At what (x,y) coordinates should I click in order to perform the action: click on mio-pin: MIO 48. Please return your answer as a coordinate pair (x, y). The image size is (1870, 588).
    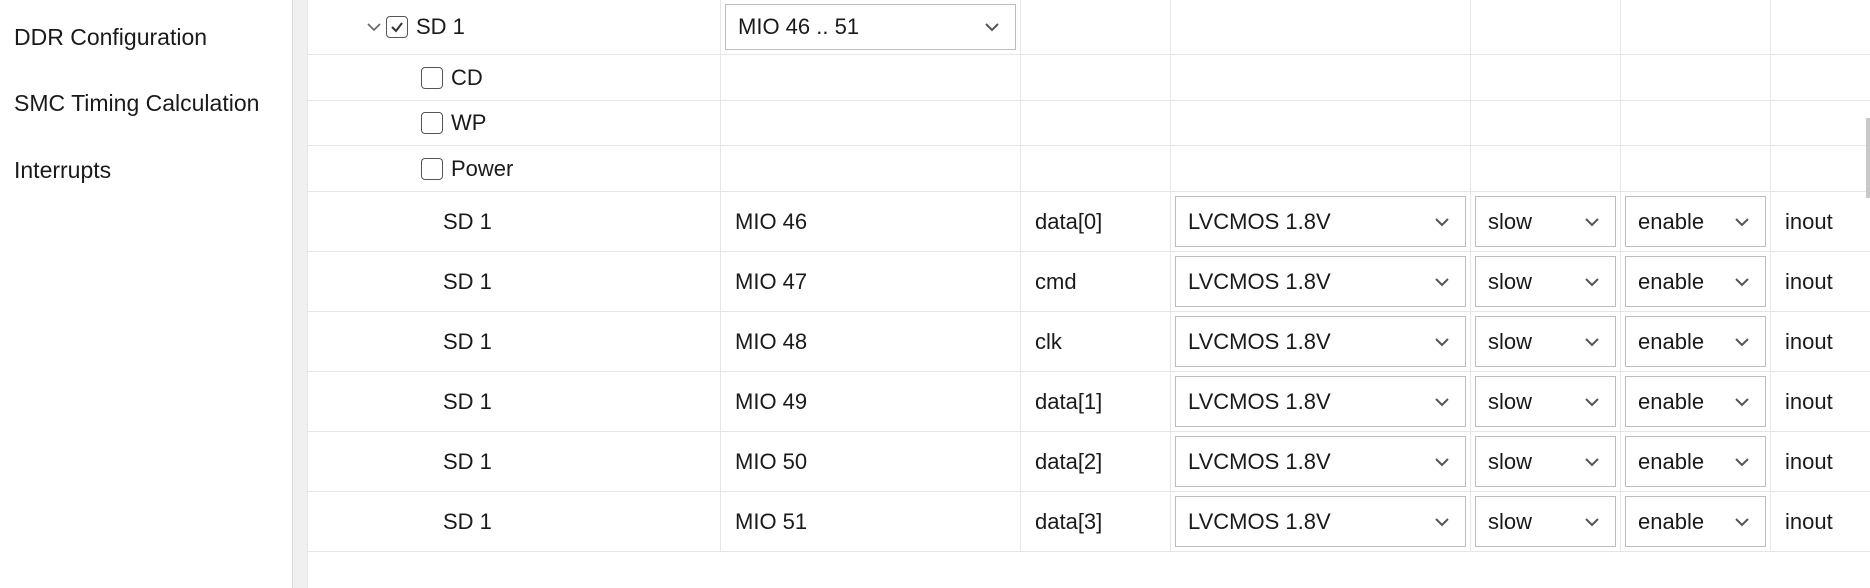
    Looking at the image, I should click on (871, 341).